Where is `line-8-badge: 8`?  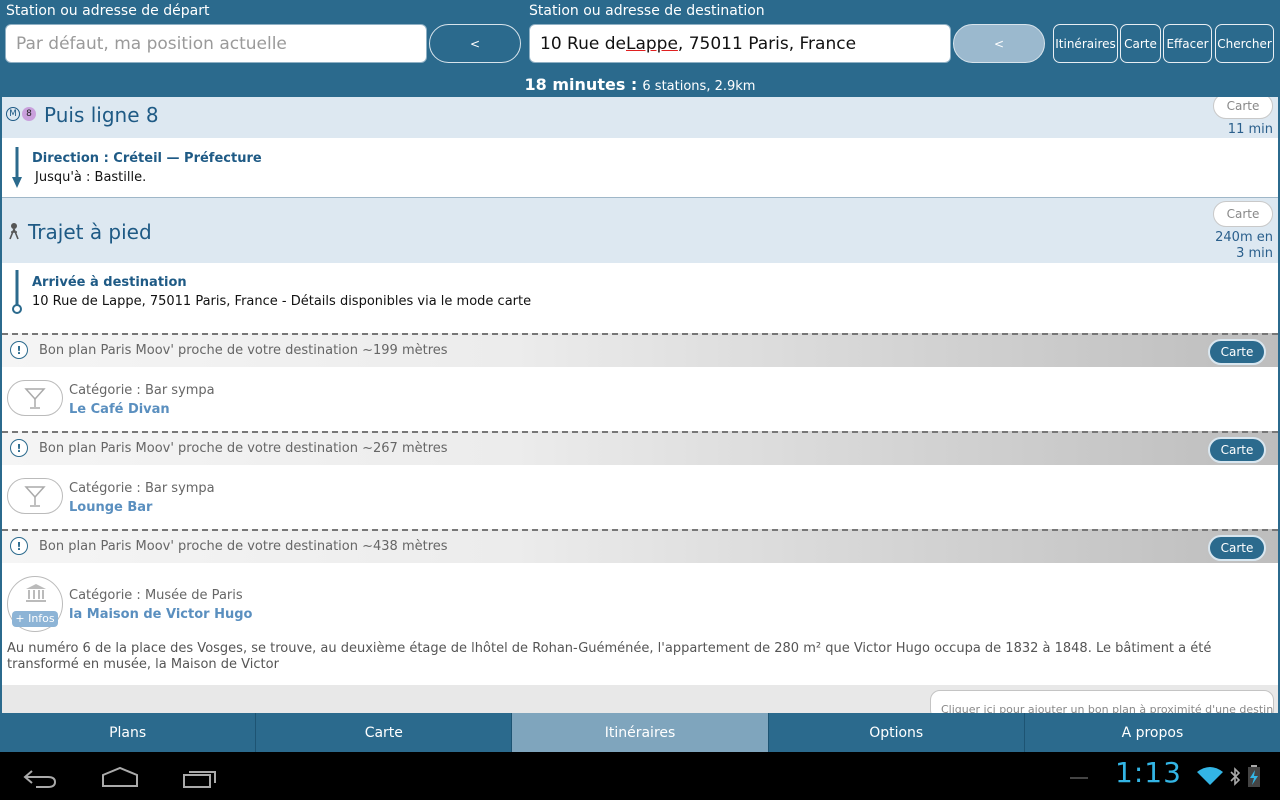
line-8-badge: 8 is located at coordinates (29, 114).